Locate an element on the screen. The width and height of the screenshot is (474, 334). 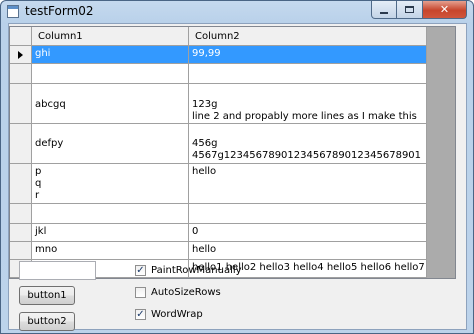
table-row: jkl 0 is located at coordinates (218, 233).